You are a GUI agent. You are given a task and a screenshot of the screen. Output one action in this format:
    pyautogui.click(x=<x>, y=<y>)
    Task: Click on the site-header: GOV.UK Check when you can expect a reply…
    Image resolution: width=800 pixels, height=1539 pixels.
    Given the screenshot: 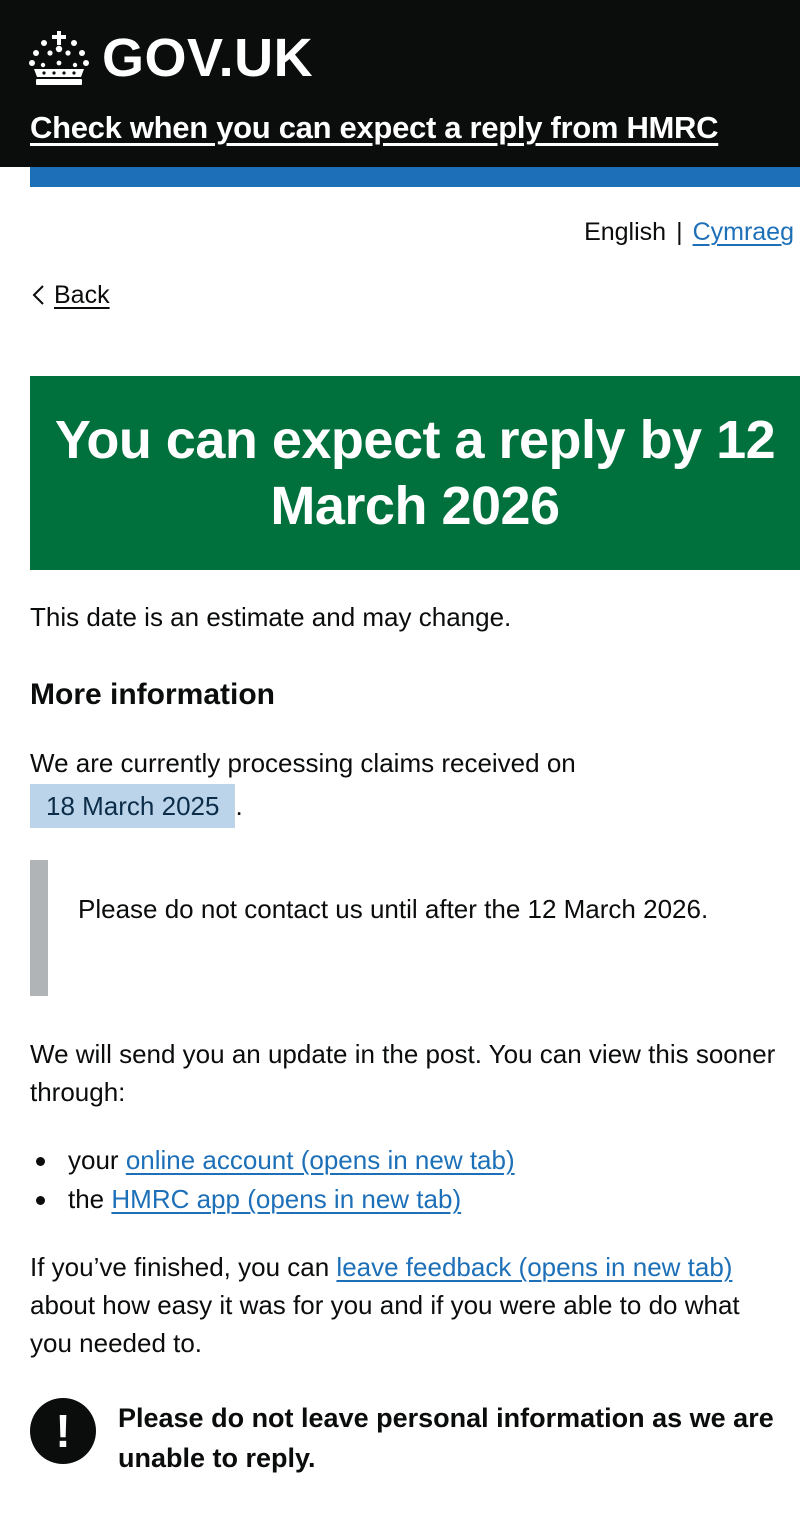 What is the action you would take?
    pyautogui.click(x=400, y=83)
    